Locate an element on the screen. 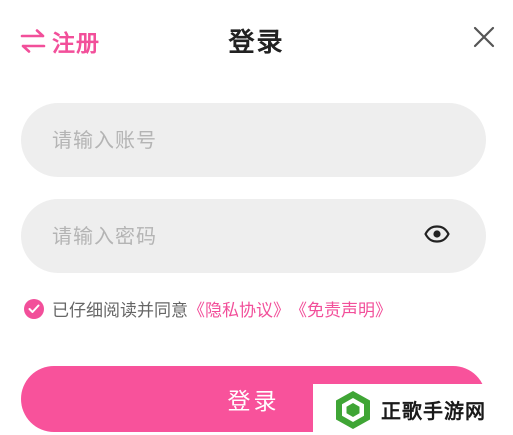 This screenshot has height=435, width=513. close-icon is located at coordinates (484, 39).